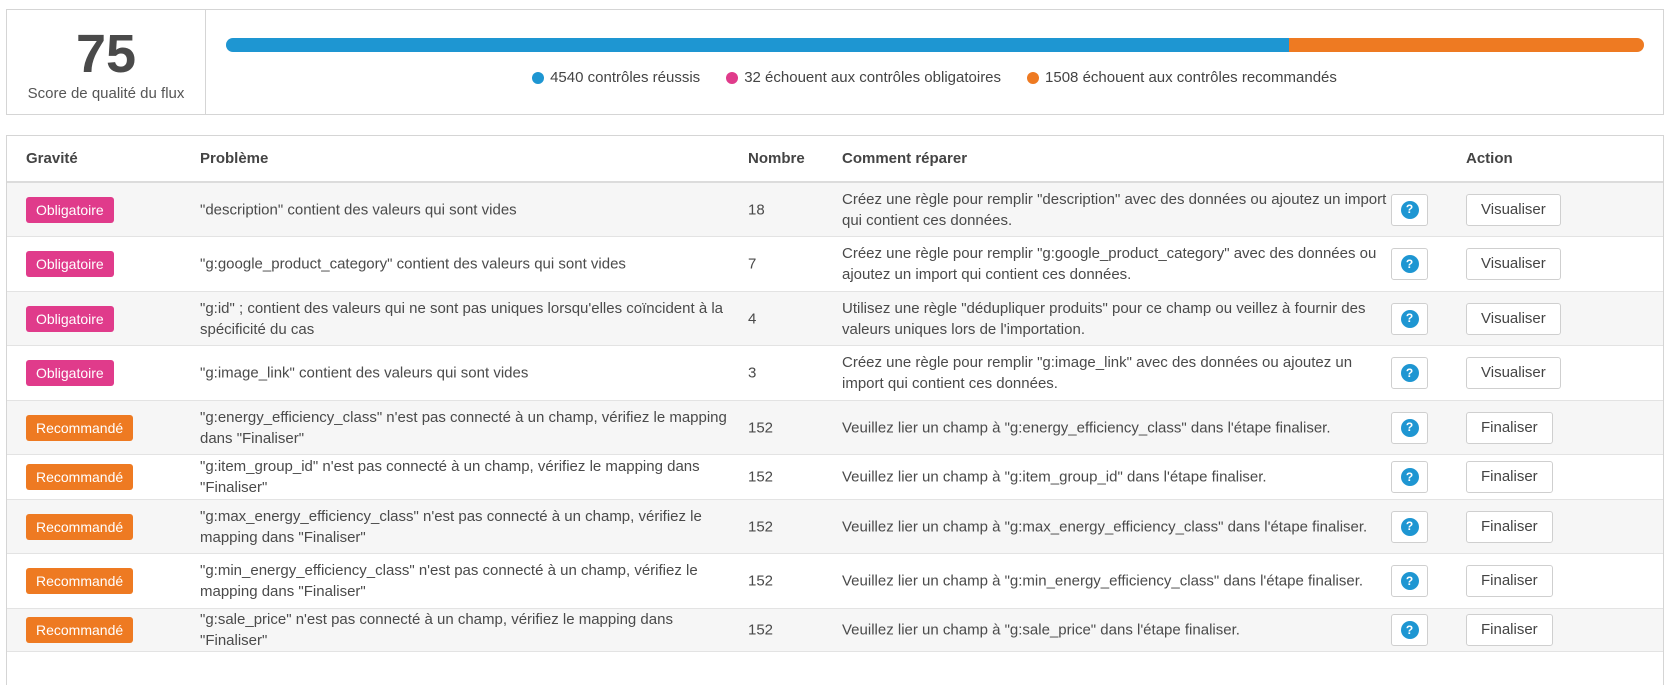  Describe the element at coordinates (106, 53) in the screenshot. I see `quality-score-value: 75` at that location.